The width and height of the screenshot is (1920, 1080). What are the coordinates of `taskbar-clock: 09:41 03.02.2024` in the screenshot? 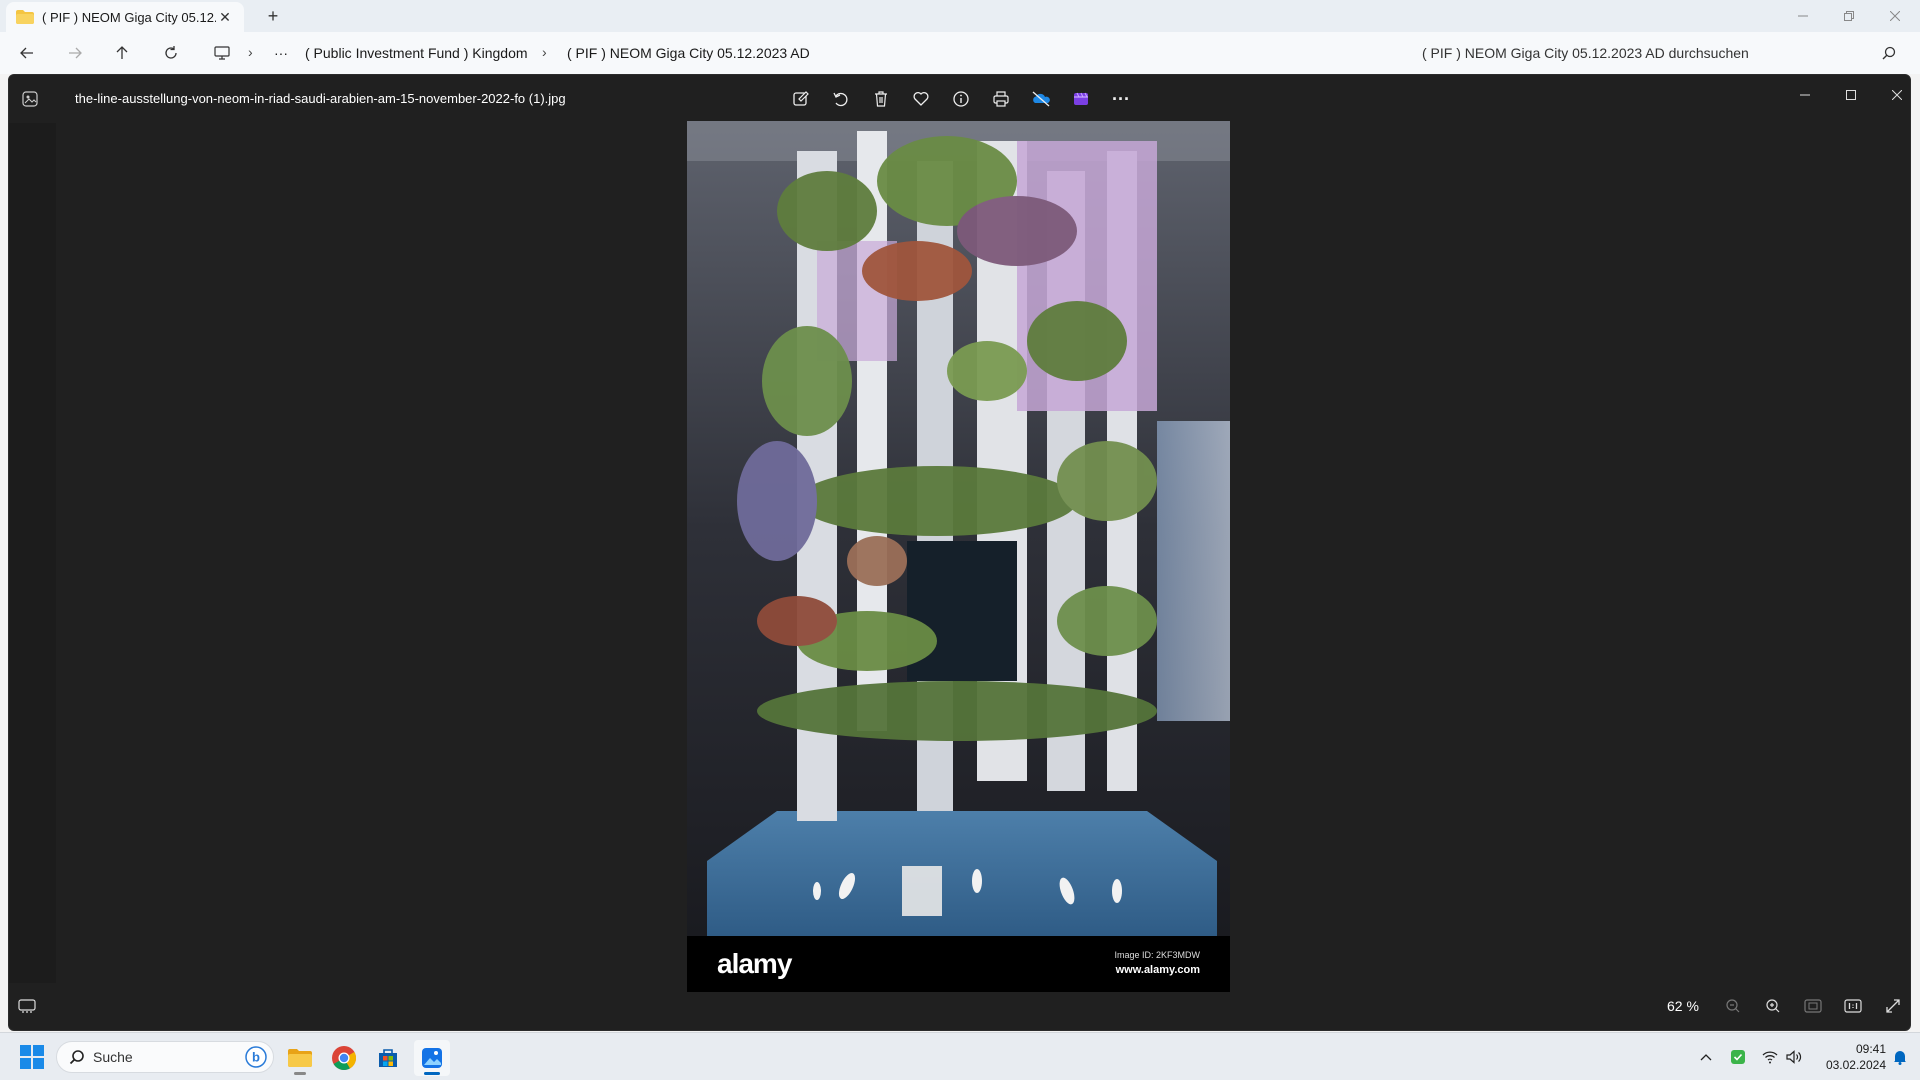 It's located at (1850, 1057).